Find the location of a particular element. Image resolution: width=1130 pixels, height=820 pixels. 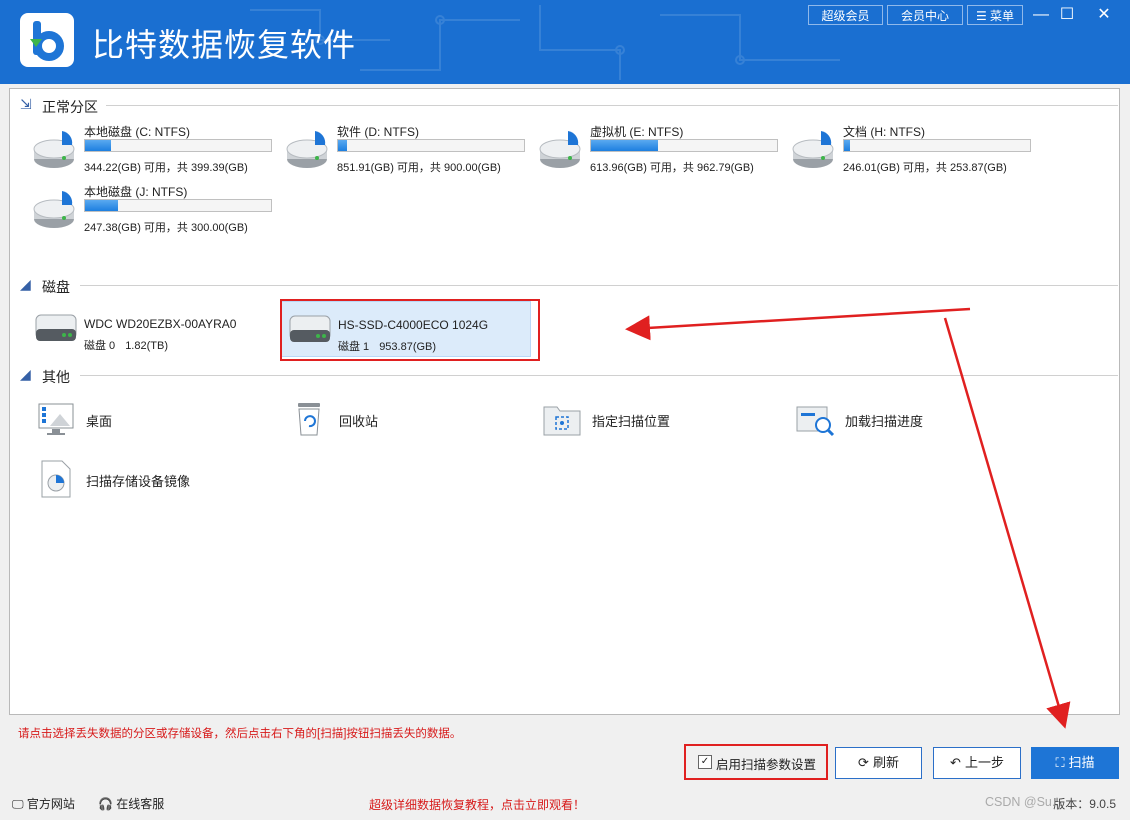

partition-size: 613.96(GB) 可用，共 962.79(GB) is located at coordinates (672, 168).